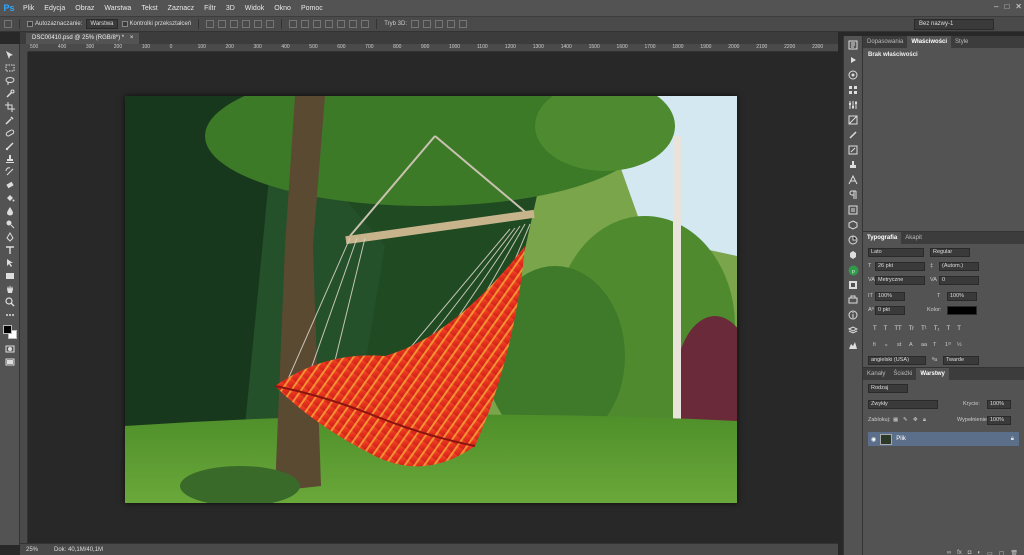  I want to click on tab-paths: Ścieżki, so click(902, 374).